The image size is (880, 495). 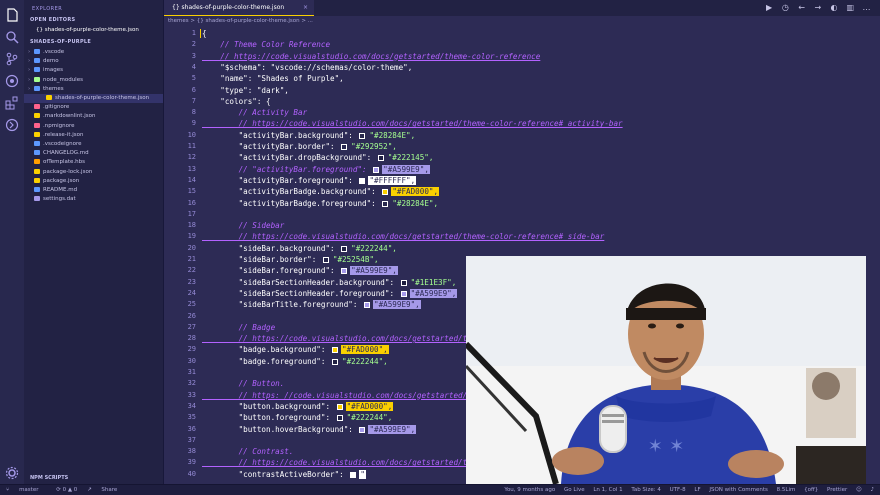 I want to click on run-icon: ▶, so click(x=769, y=7).